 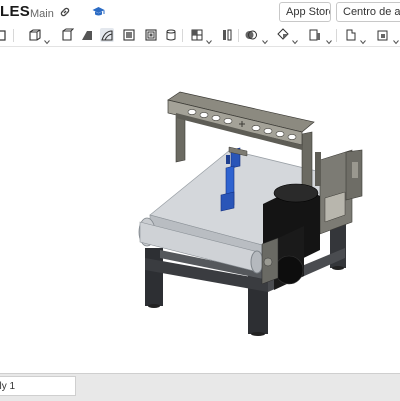 I want to click on fillet-icon, so click(x=129, y=35).